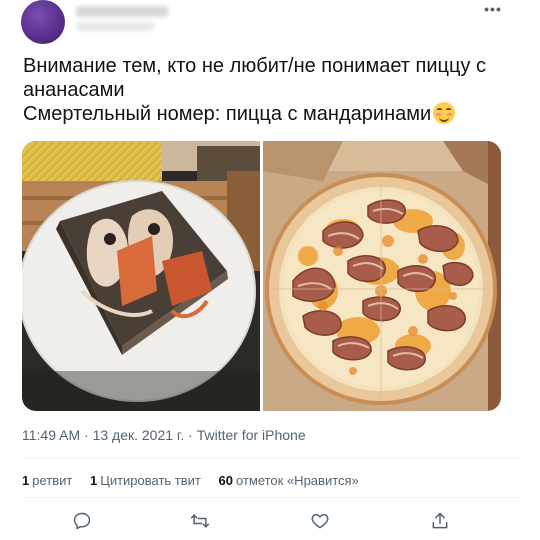 The width and height of the screenshot is (540, 540). Describe the element at coordinates (150, 480) in the screenshot. I see `quotes-label: Цитировать твит` at that location.